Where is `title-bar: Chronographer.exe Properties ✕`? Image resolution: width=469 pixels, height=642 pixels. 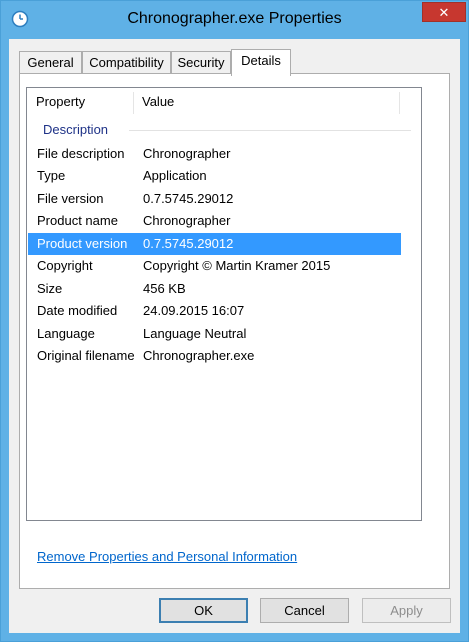 title-bar: Chronographer.exe Properties ✕ is located at coordinates (234, 20).